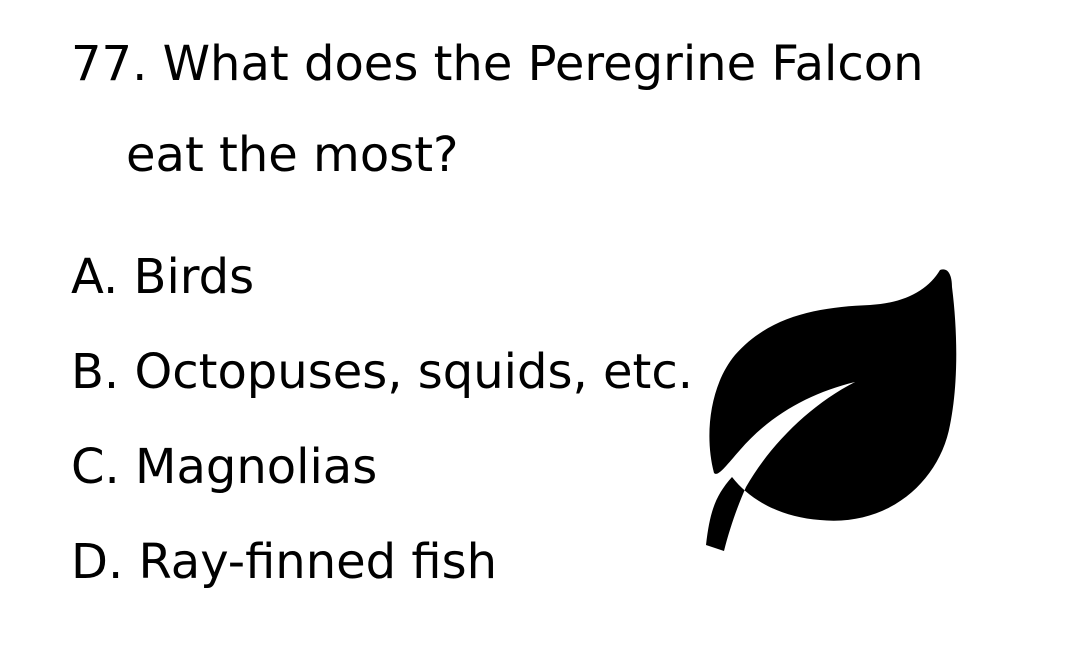 The height and width of the screenshot is (663, 1080). What do you see at coordinates (162, 277) in the screenshot?
I see `option-a: A. Birds` at bounding box center [162, 277].